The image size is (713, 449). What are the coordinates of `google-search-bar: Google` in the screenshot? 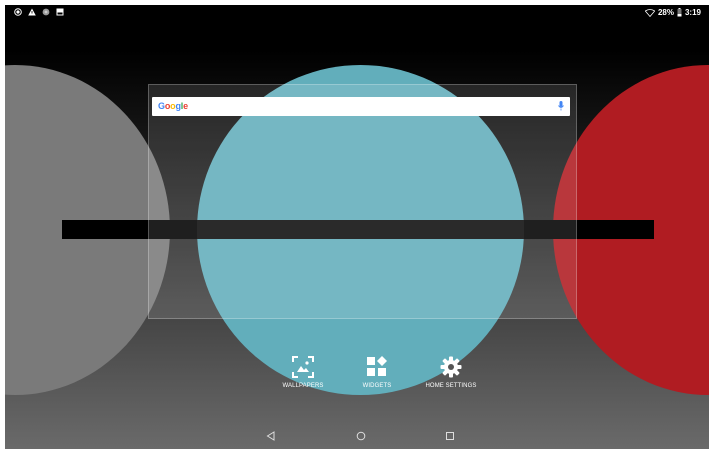 It's located at (361, 106).